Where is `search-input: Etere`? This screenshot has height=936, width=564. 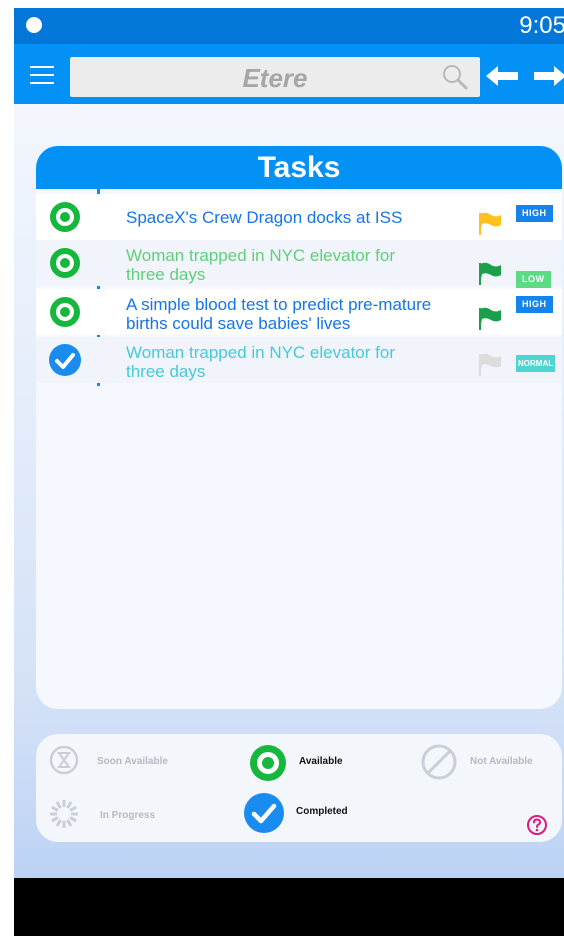 search-input: Etere is located at coordinates (275, 77).